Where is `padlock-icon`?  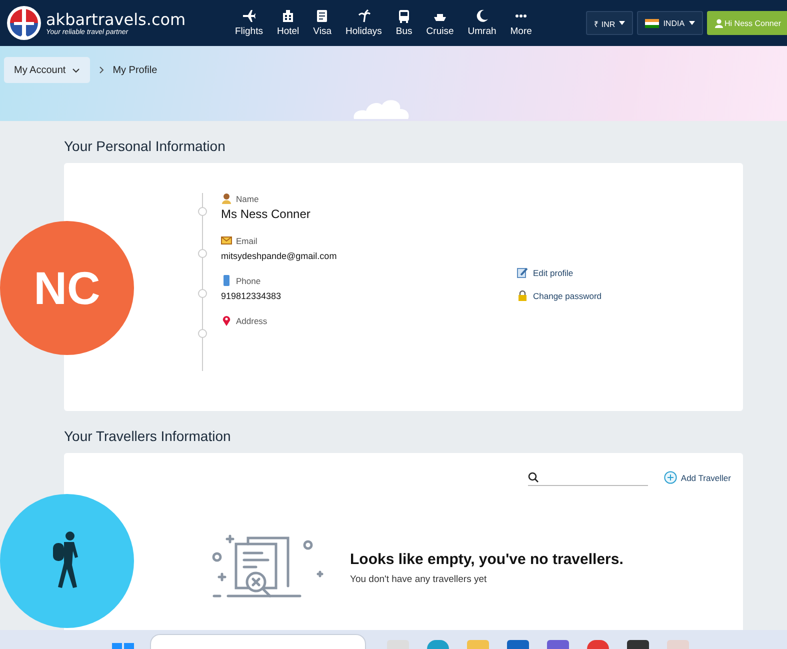 padlock-icon is located at coordinates (522, 295).